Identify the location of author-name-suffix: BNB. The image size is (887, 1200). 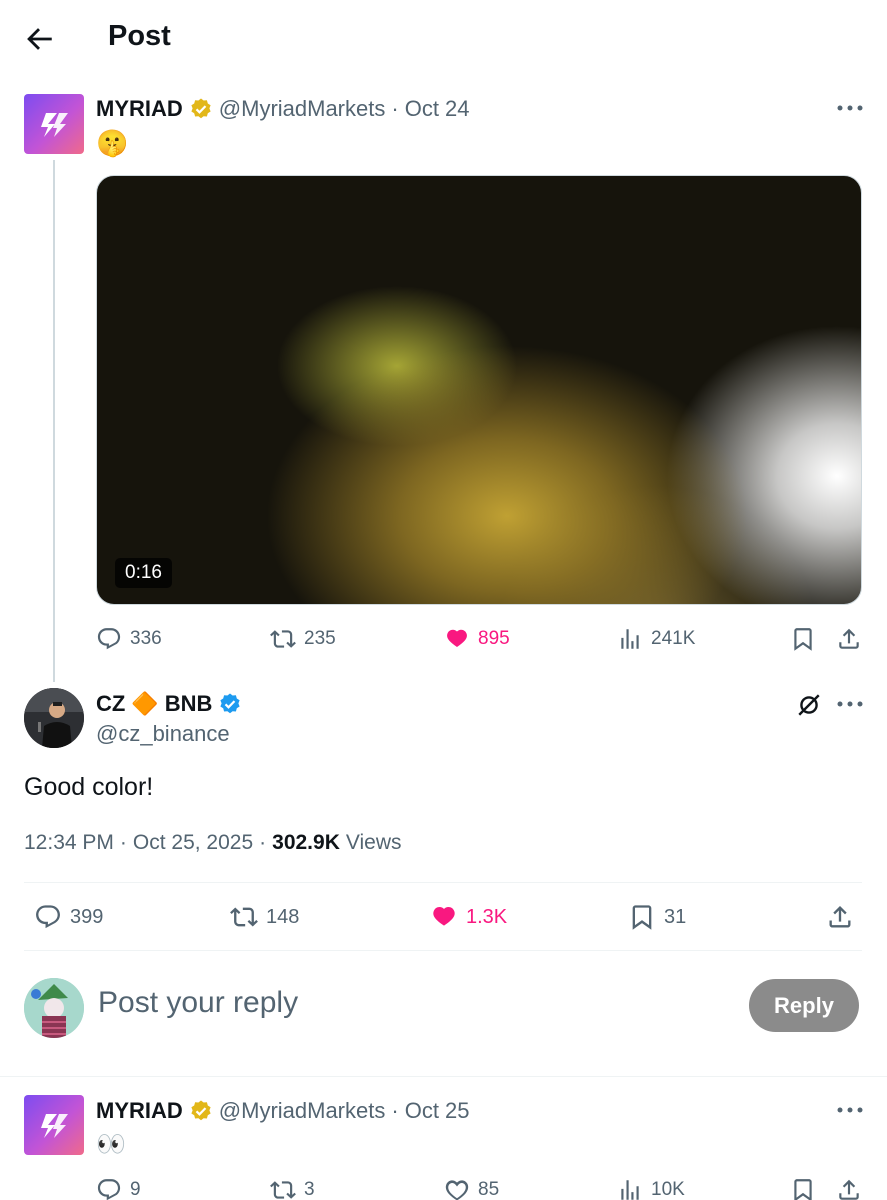
(189, 704).